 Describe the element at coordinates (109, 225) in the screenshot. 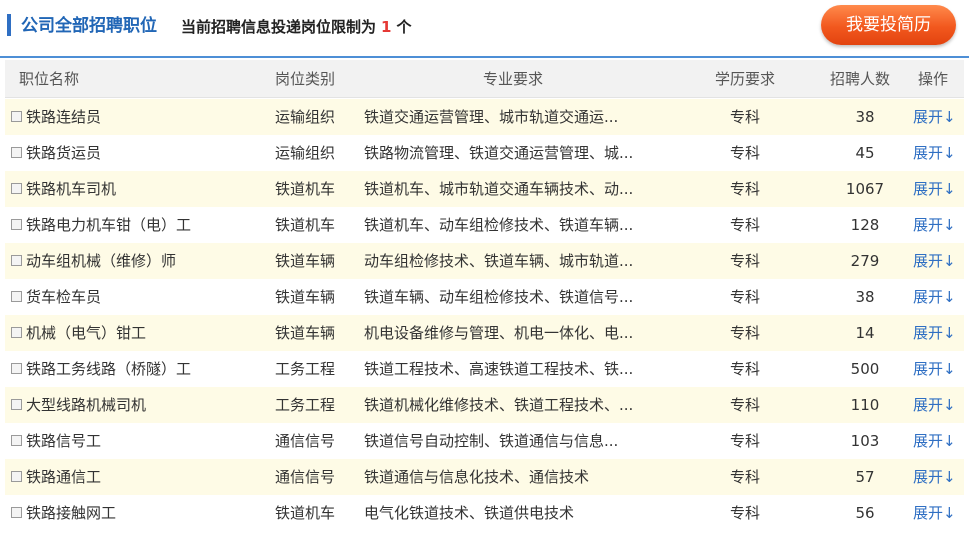

I see `position-name: 铁路电力机车钳（电）工` at that location.